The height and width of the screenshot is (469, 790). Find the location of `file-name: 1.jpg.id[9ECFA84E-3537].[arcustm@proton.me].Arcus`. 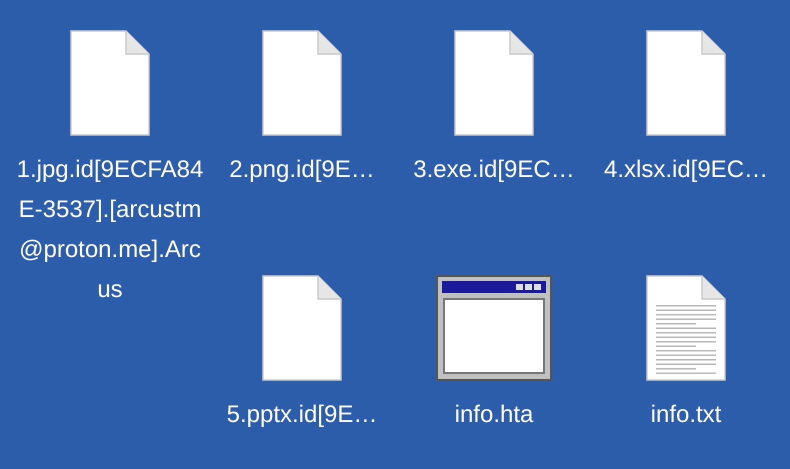

file-name: 1.jpg.id[9ECFA84E-3537].[arcustm@proton.me].Arcus is located at coordinates (110, 230).